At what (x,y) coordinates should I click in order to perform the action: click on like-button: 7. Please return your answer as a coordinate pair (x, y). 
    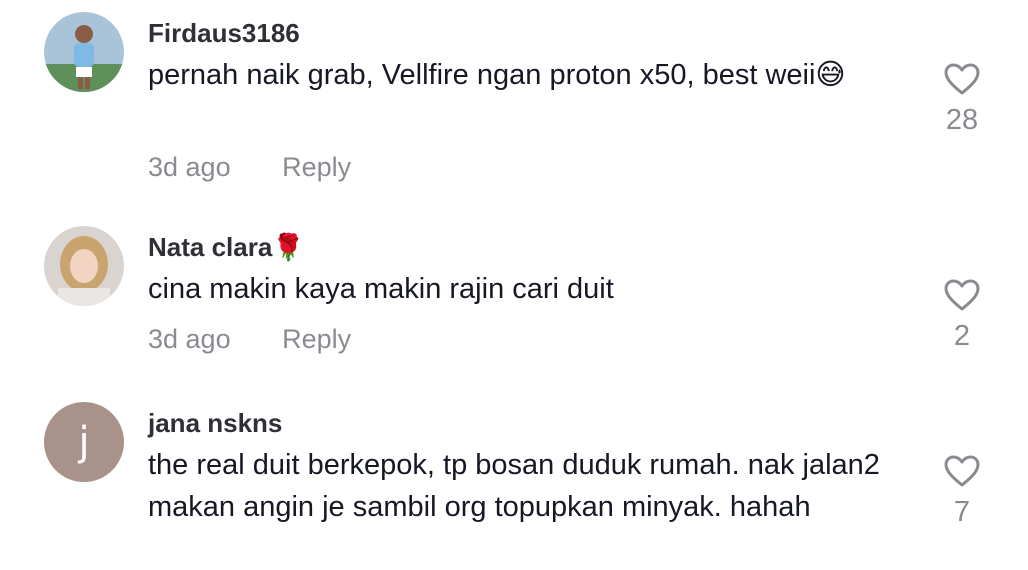
    Looking at the image, I should click on (962, 491).